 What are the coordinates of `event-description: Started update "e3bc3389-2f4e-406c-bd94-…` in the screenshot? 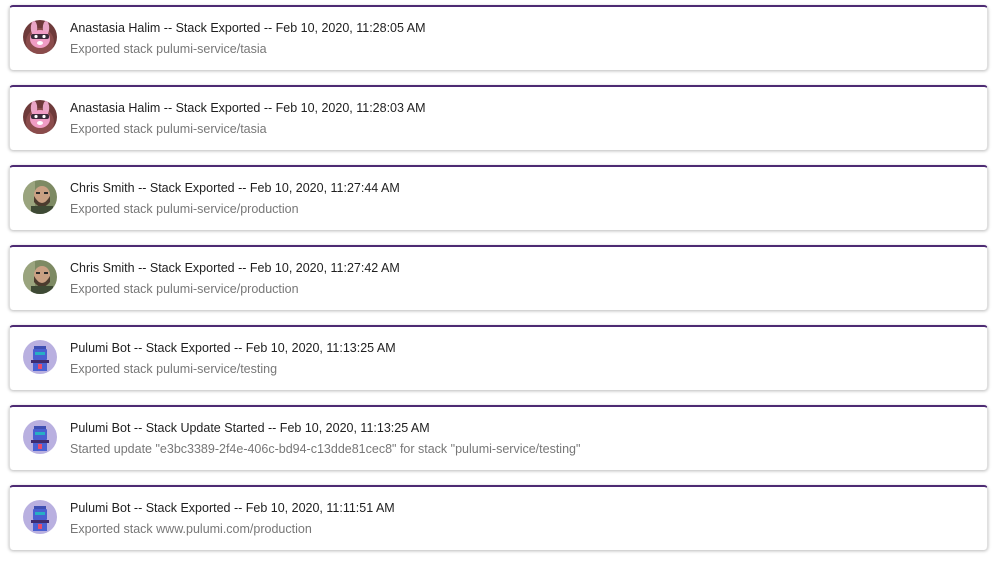 It's located at (325, 449).